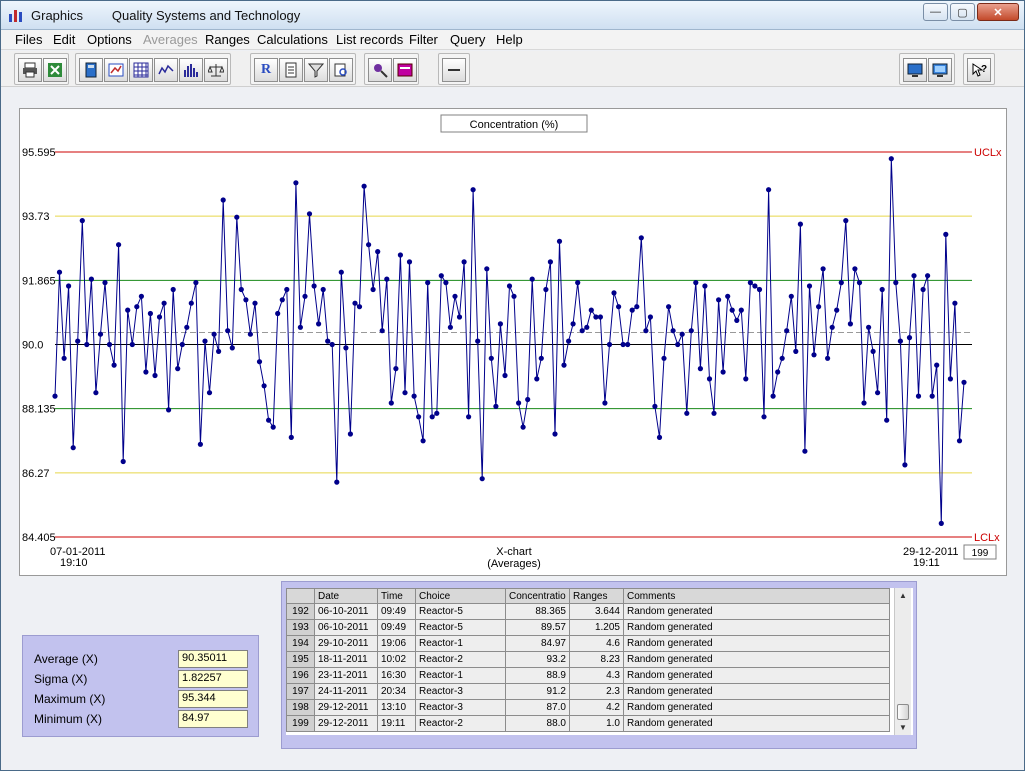  What do you see at coordinates (903, 595) in the screenshot?
I see `scroll-up-icon: ▲` at bounding box center [903, 595].